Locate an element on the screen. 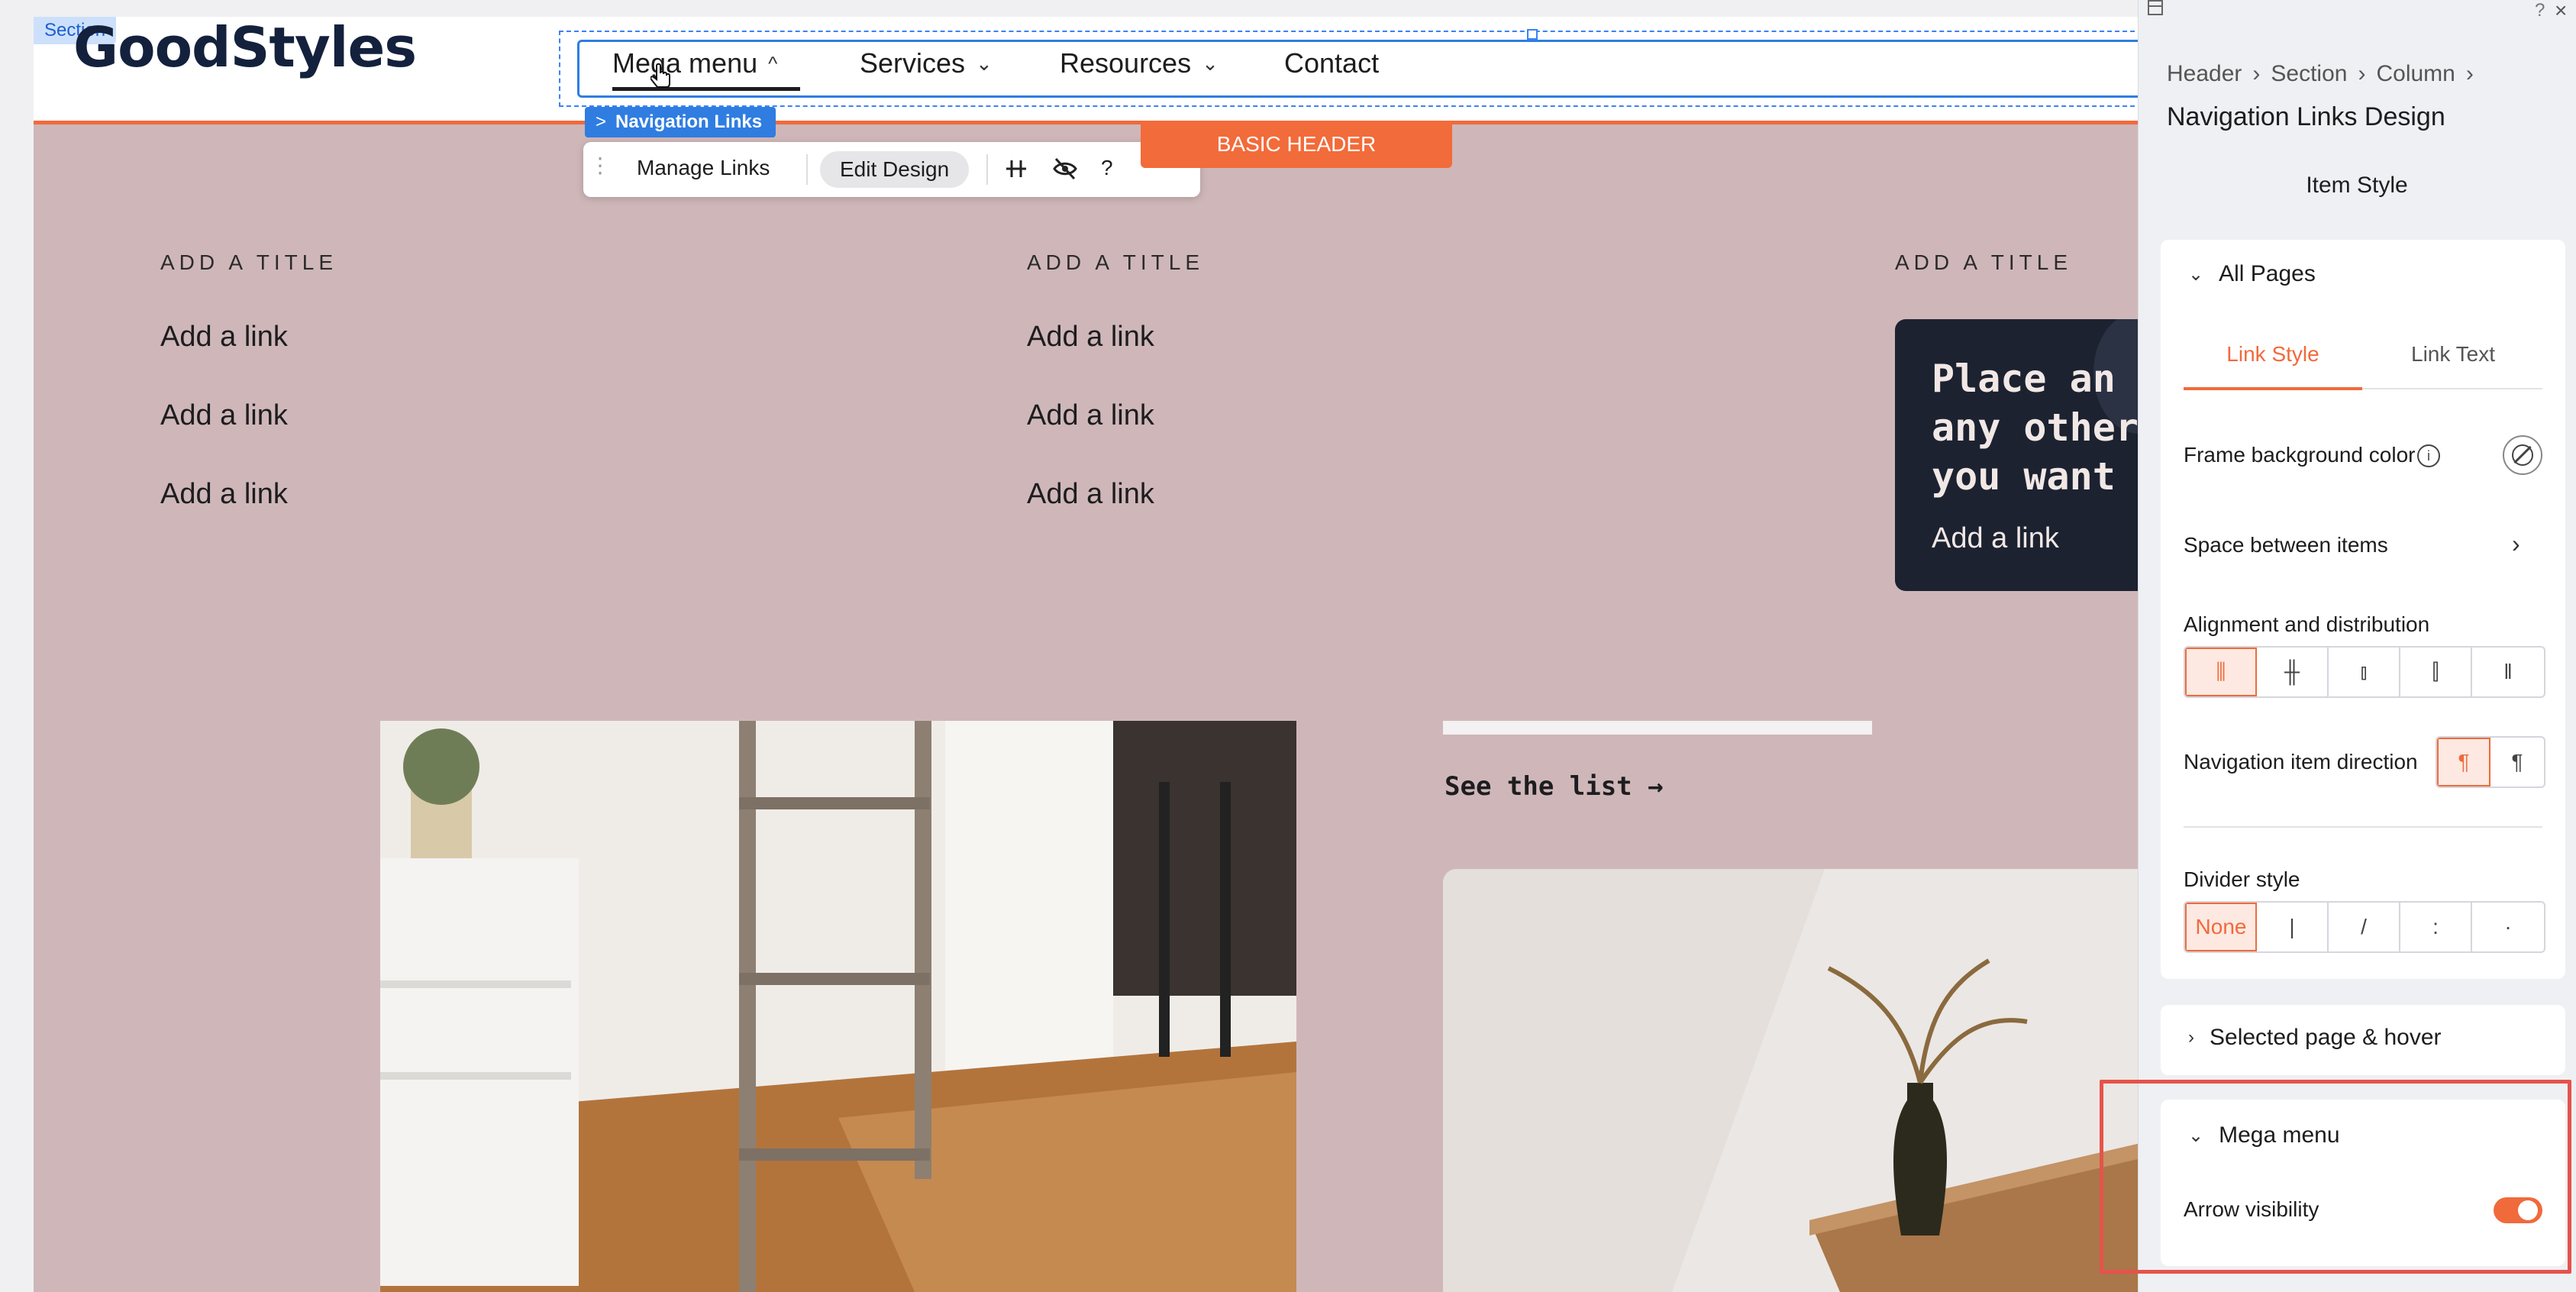  nav-item-contact: Contact is located at coordinates (1331, 63).